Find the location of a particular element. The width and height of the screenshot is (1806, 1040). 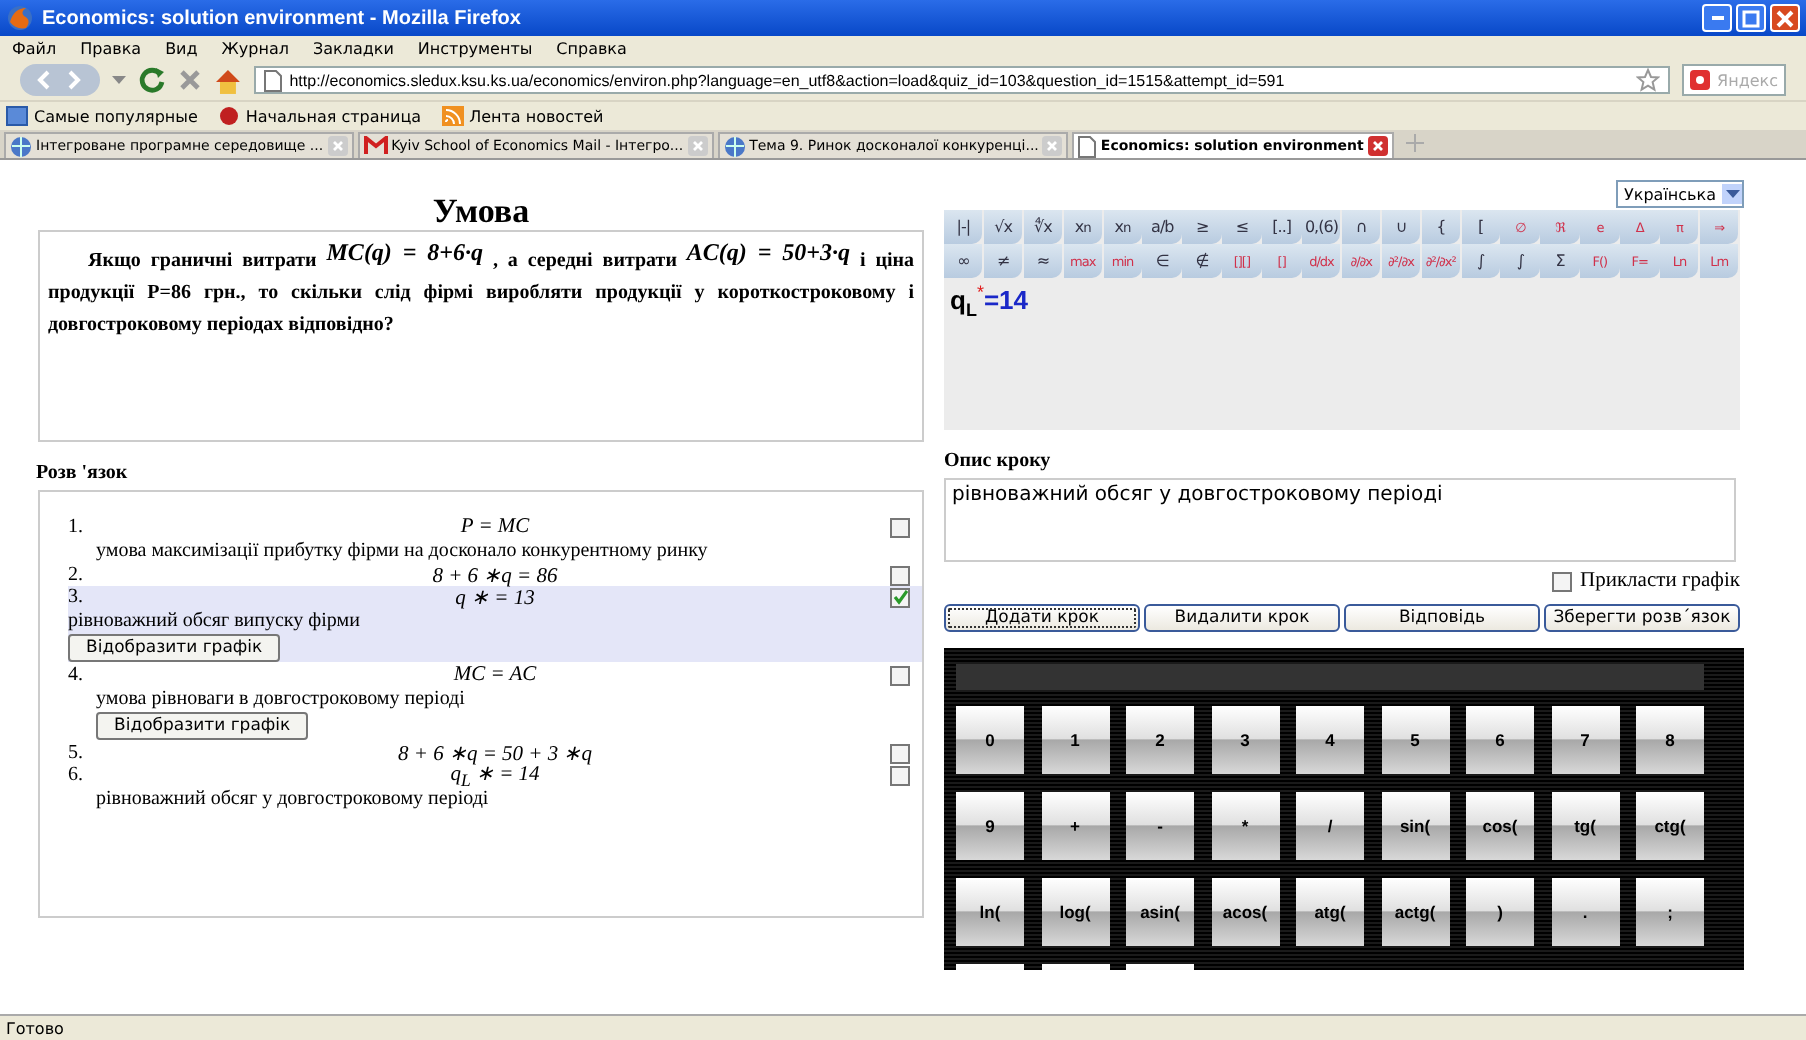

address-field: http://economics.sledux.ksu.ks.ua/economics/environ.php?language=en_utf8&action=load&quiz_id=103&question_id=1515&attempt_id=591 is located at coordinates (961, 80).